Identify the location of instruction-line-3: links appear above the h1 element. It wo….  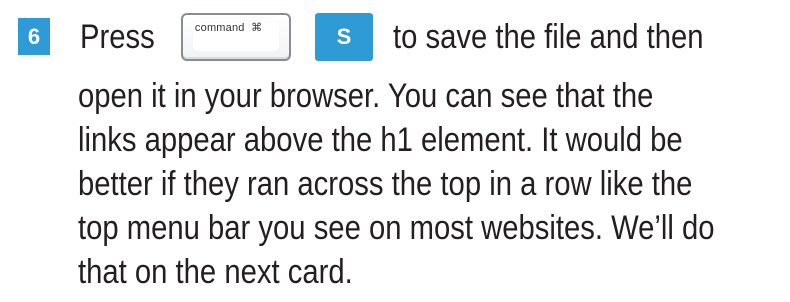
(380, 140).